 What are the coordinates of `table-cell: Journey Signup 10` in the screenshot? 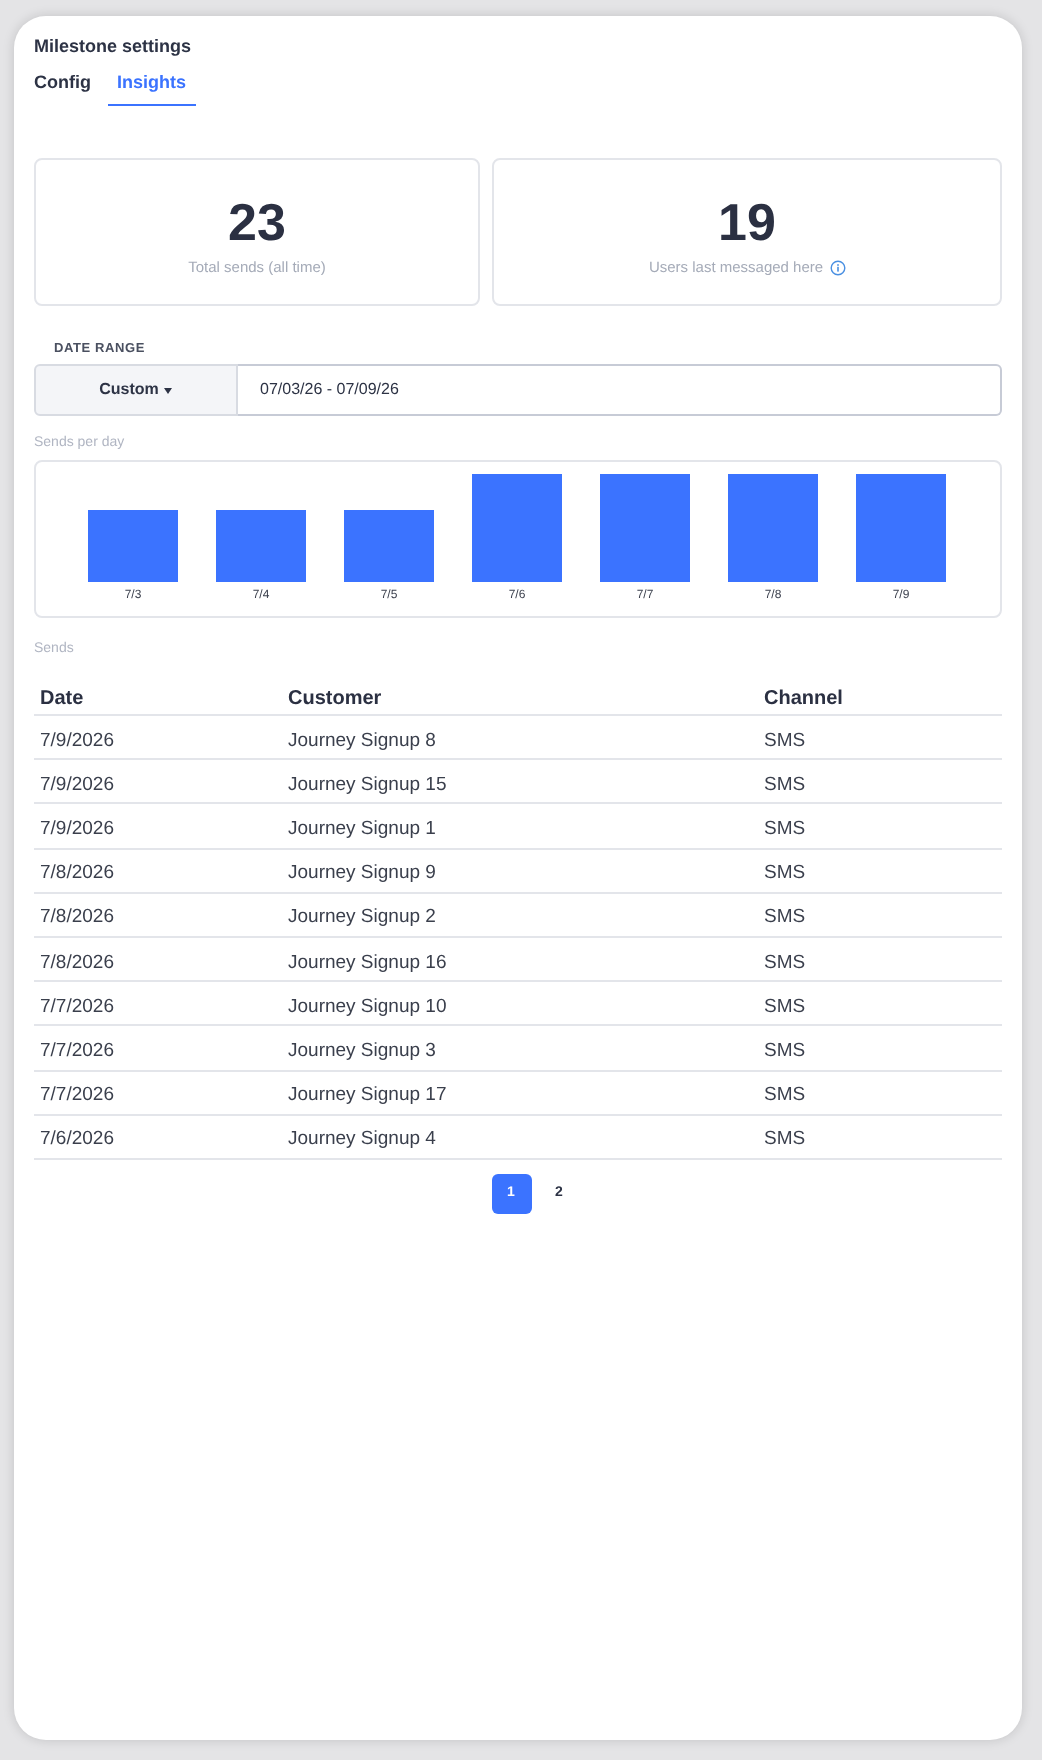 It's located at (367, 1006).